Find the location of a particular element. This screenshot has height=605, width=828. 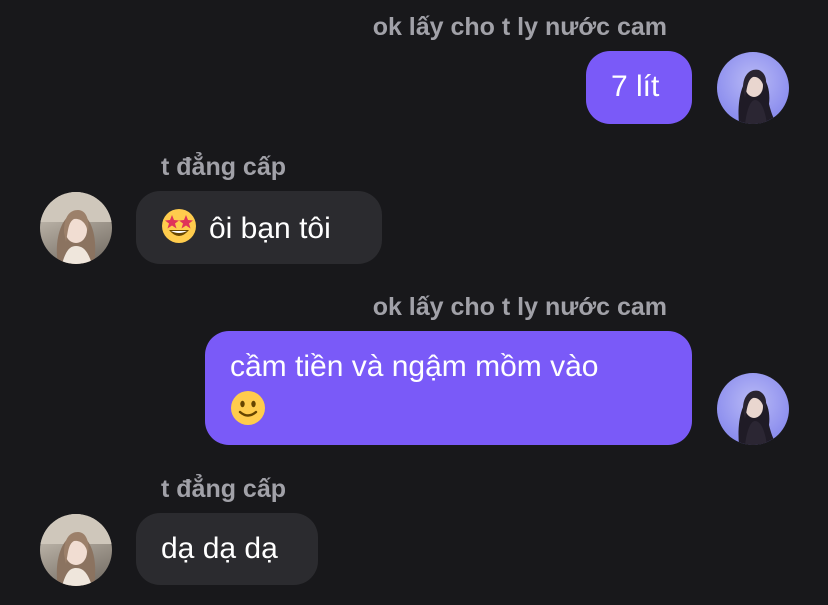

message-text: cầm tiền và ngậm mồm vào is located at coordinates (414, 366).